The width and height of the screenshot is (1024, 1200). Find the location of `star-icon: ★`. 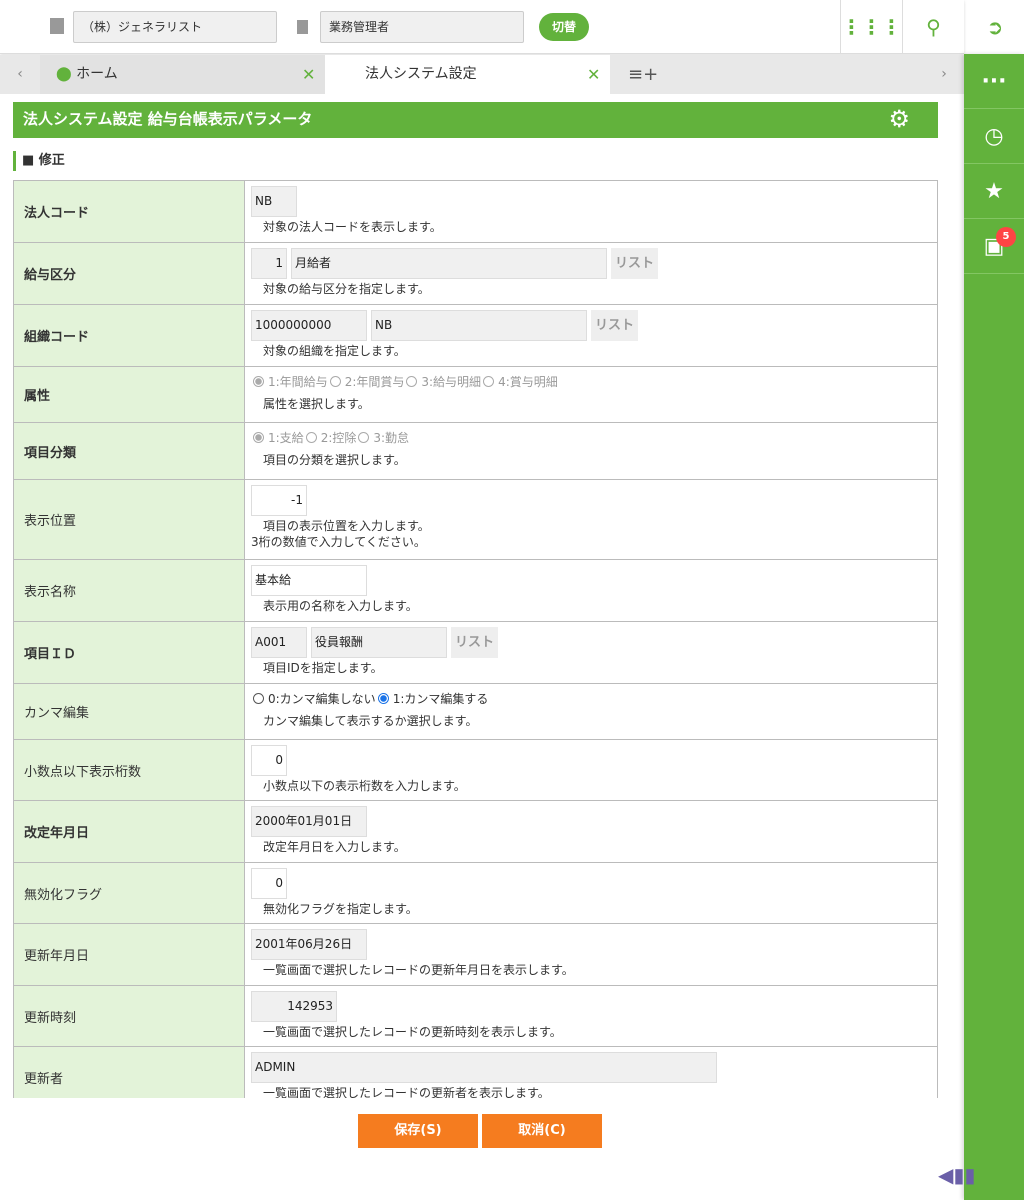

star-icon: ★ is located at coordinates (994, 191).